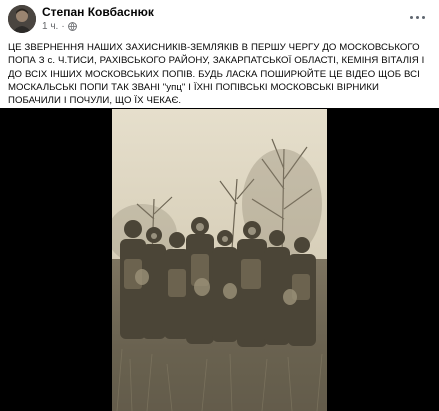 This screenshot has width=439, height=411. I want to click on avatar, so click(22, 19).